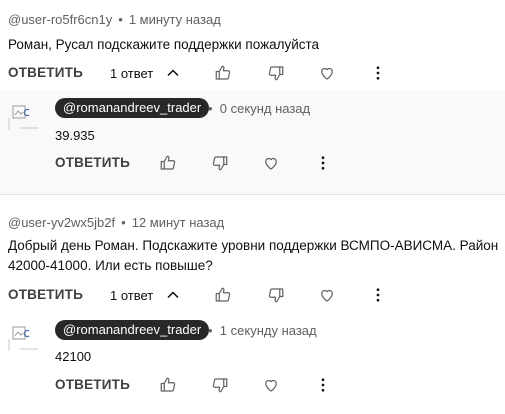 This screenshot has height=414, width=505. I want to click on comment-author: @user-yv2wx5jb2f, so click(61, 222).